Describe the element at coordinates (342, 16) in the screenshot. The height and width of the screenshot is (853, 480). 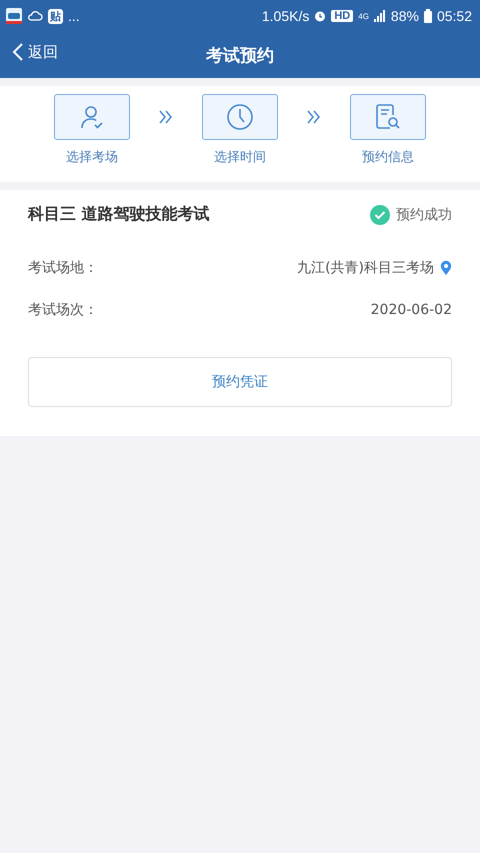
I see `hd-badge: HD` at that location.